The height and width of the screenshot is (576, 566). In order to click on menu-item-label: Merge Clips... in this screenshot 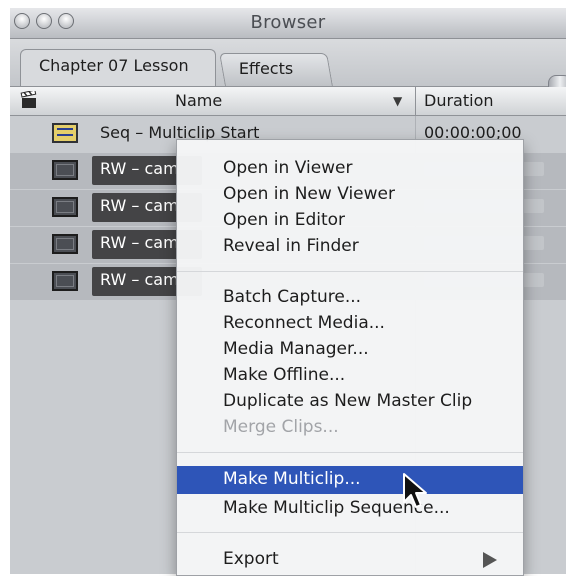, I will do `click(281, 427)`.